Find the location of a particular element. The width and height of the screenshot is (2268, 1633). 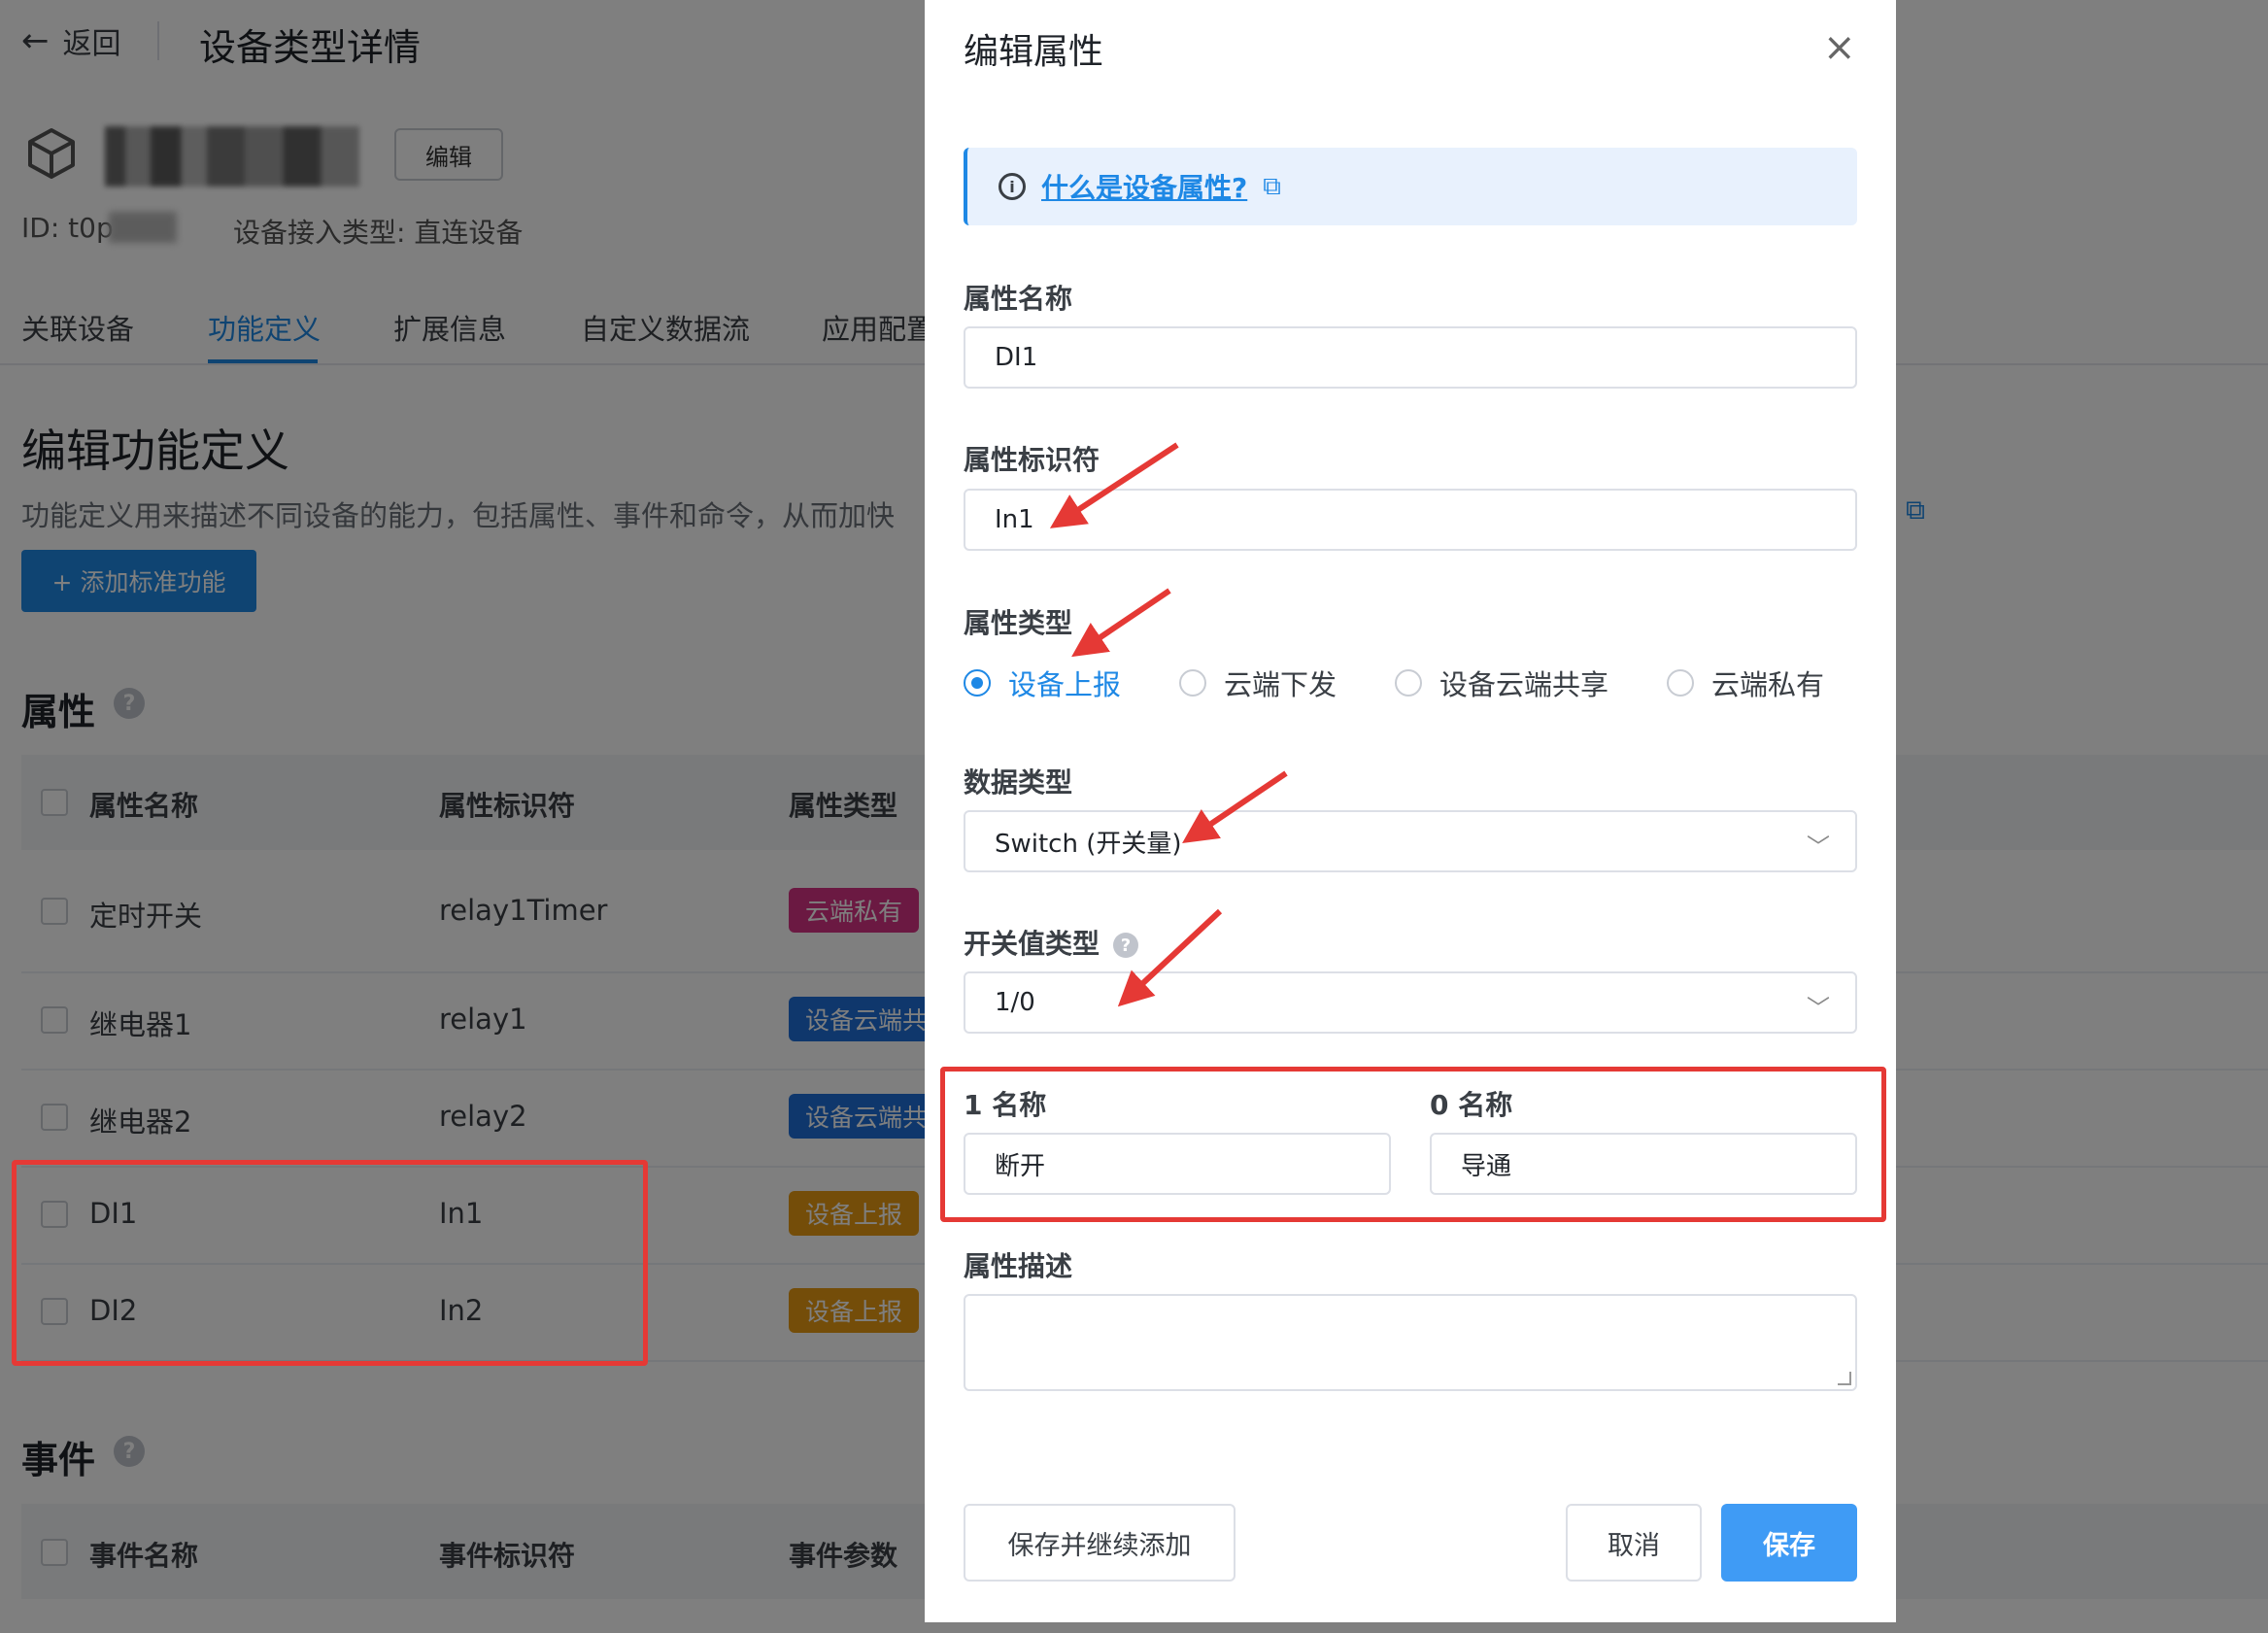

radio-cloud-send: 云端下发 is located at coordinates (1258, 683).